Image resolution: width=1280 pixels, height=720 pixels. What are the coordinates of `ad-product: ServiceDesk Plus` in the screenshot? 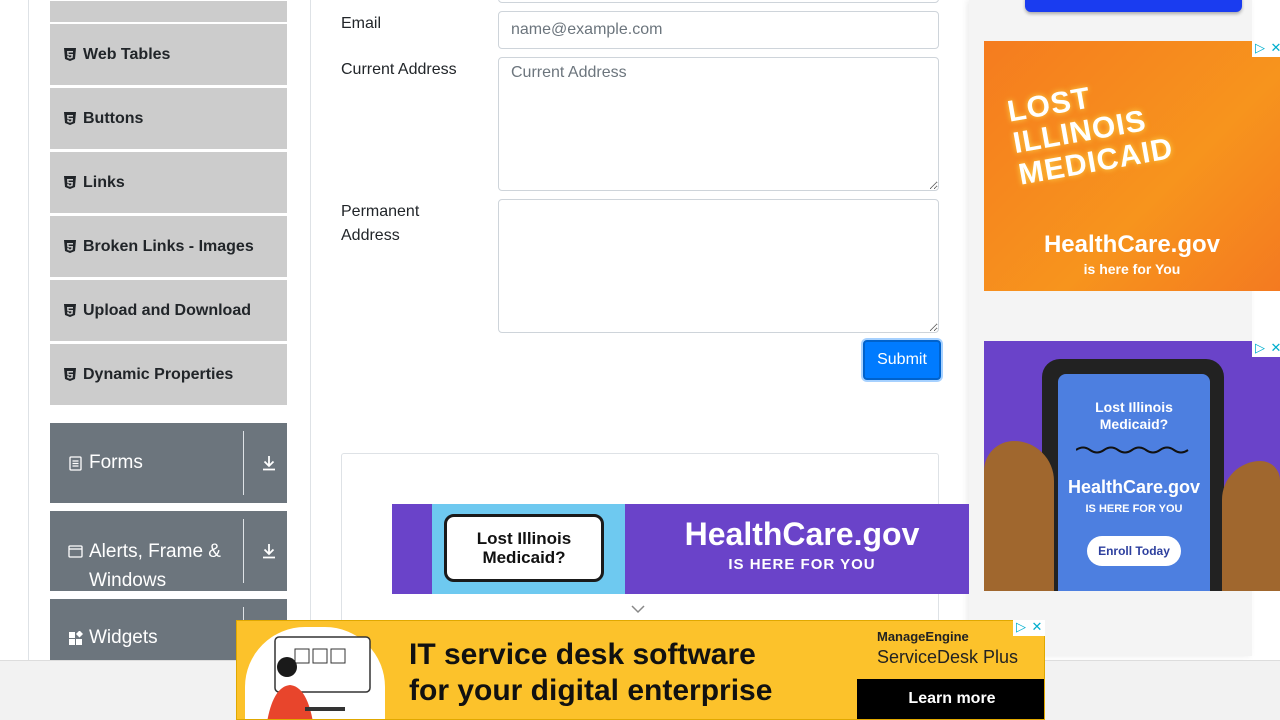 It's located at (948, 657).